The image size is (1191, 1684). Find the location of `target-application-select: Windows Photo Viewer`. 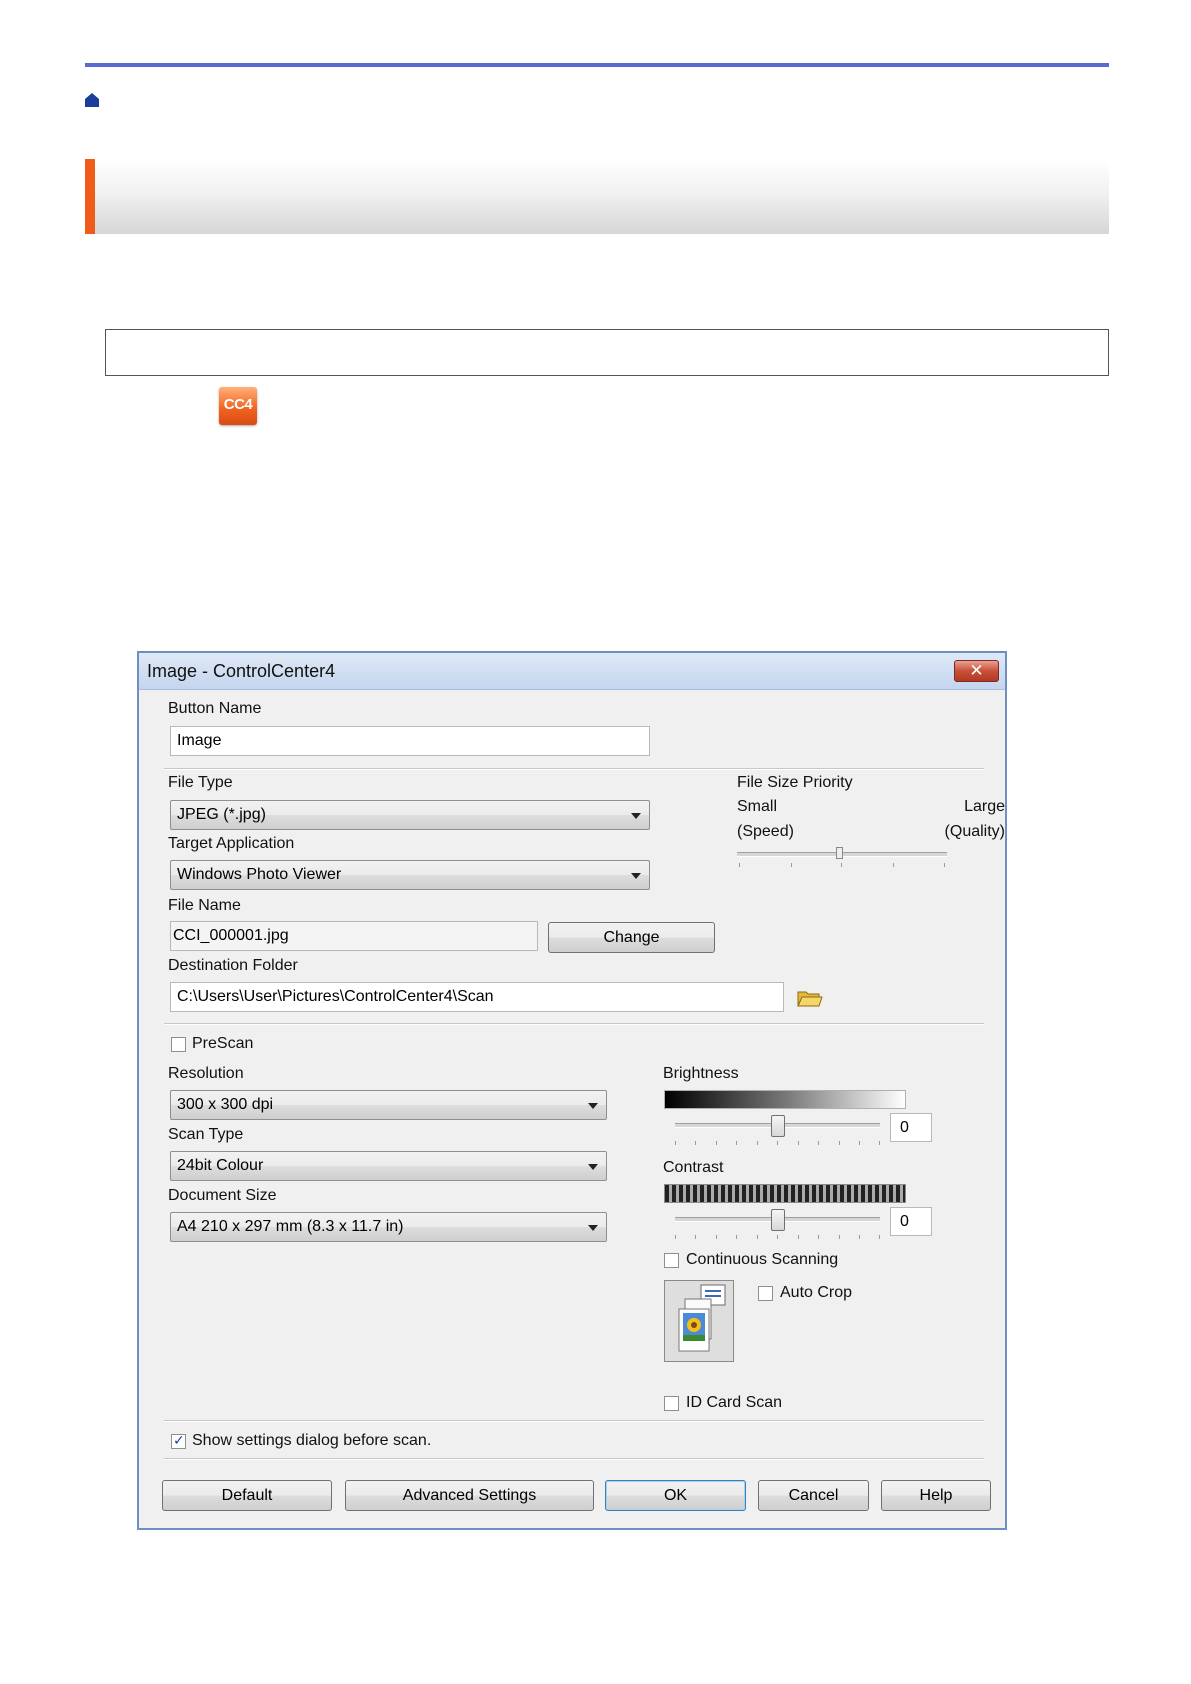

target-application-select: Windows Photo Viewer is located at coordinates (410, 875).